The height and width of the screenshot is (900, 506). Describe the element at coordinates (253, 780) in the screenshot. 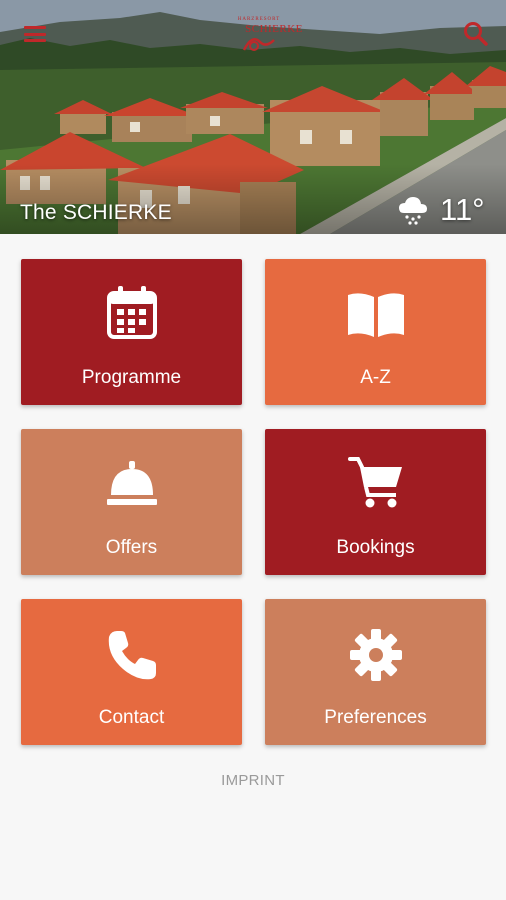

I see `imprint-link: IMPRINT` at that location.